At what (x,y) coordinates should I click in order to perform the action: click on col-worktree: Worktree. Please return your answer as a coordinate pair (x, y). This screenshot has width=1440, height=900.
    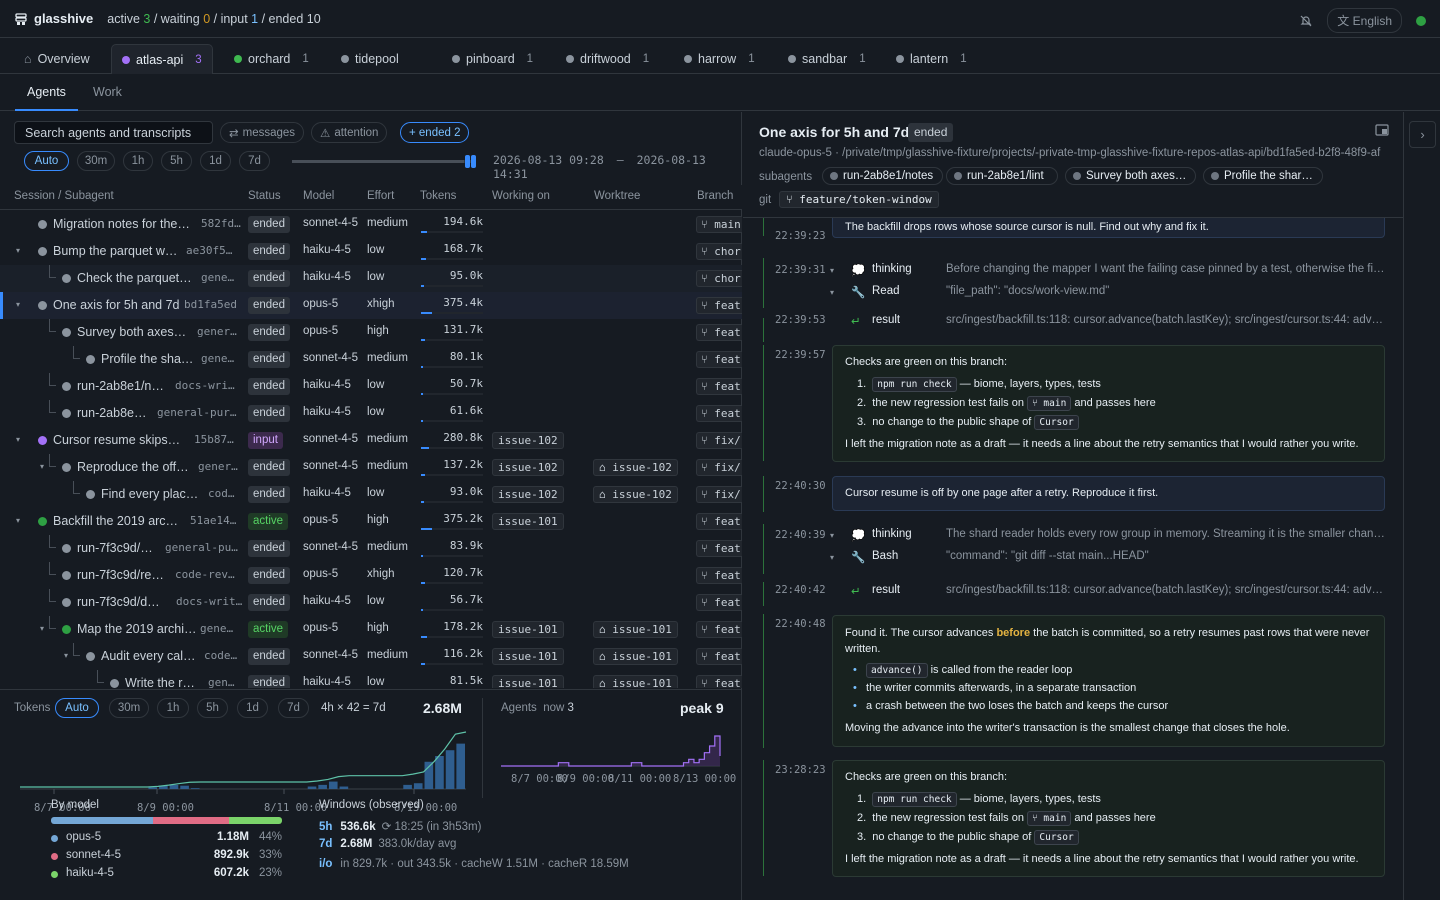
    Looking at the image, I should click on (617, 196).